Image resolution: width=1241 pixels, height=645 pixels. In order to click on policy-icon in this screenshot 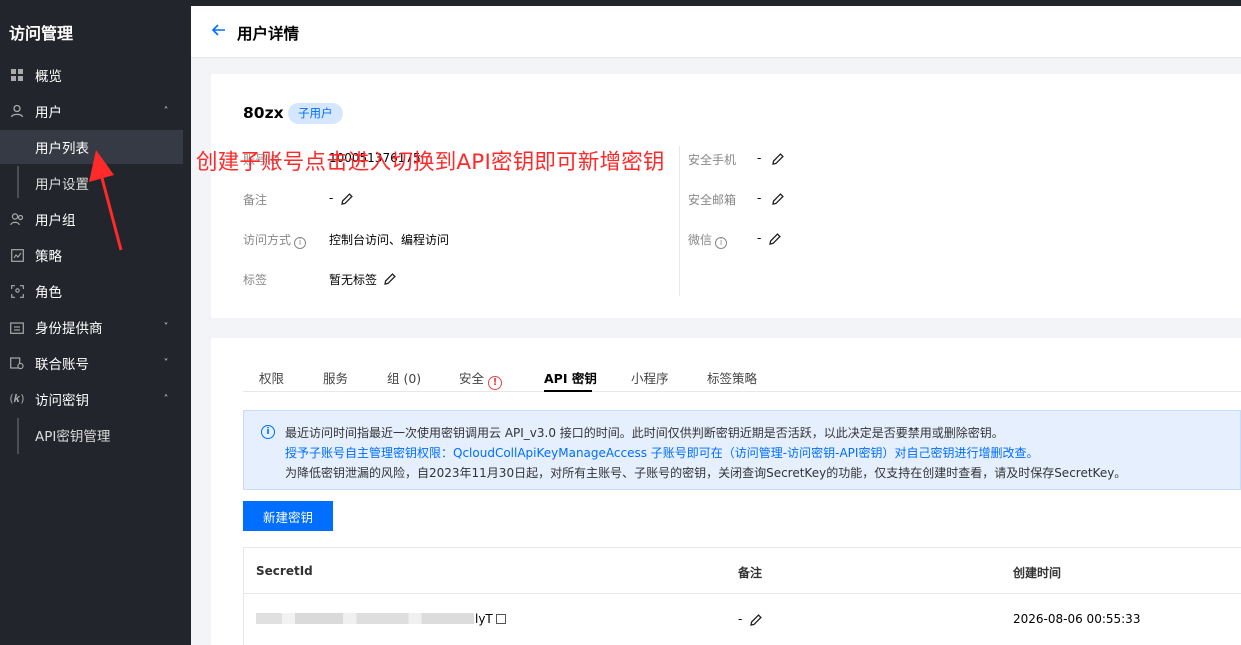, I will do `click(17, 255)`.